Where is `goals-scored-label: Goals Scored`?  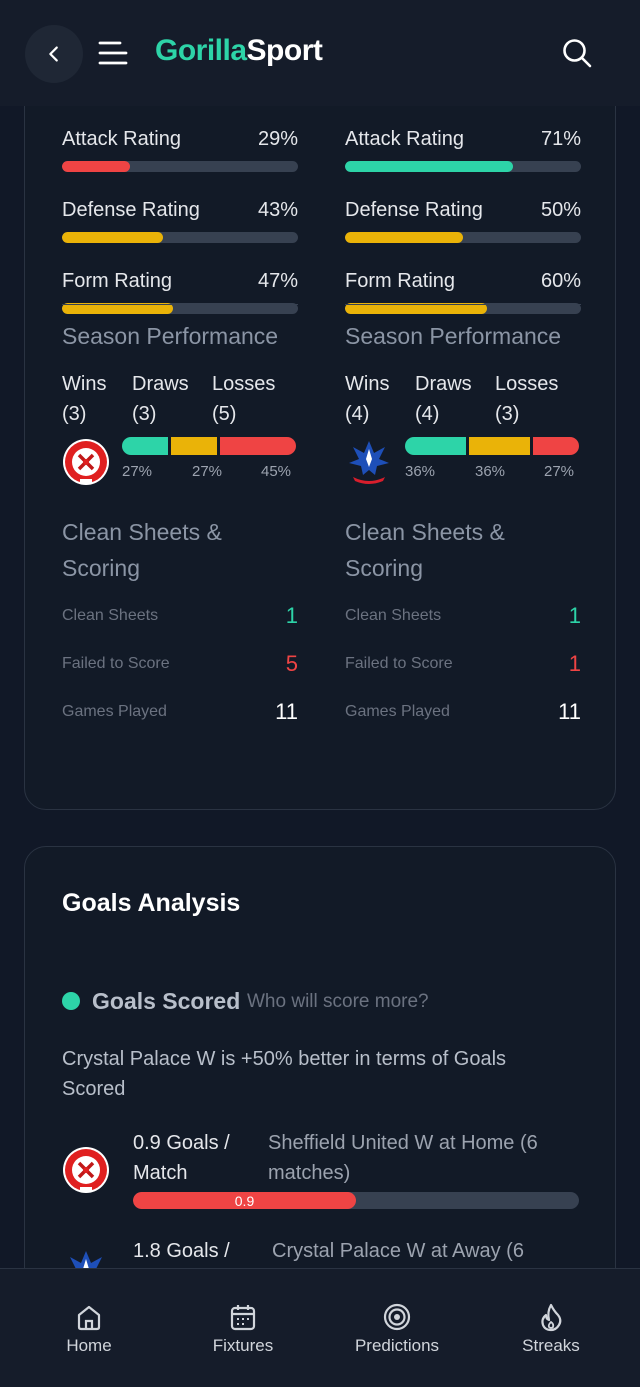 goals-scored-label: Goals Scored is located at coordinates (166, 1001).